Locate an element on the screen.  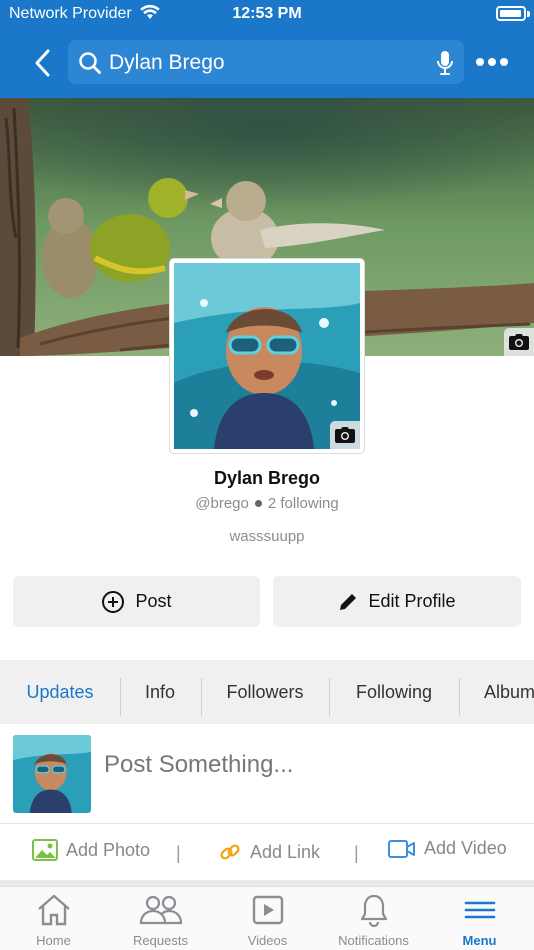
post-button: Post is located at coordinates (136, 601).